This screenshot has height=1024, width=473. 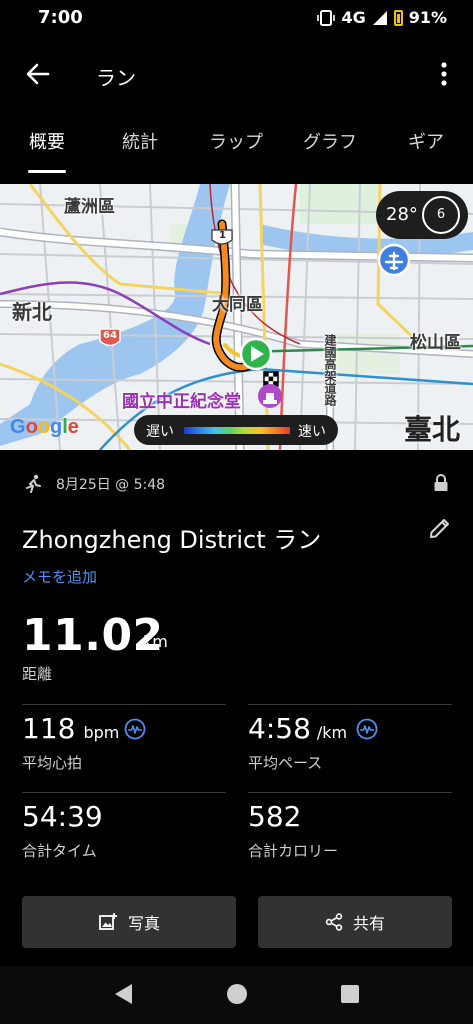 I want to click on signal-icon, so click(x=379, y=17).